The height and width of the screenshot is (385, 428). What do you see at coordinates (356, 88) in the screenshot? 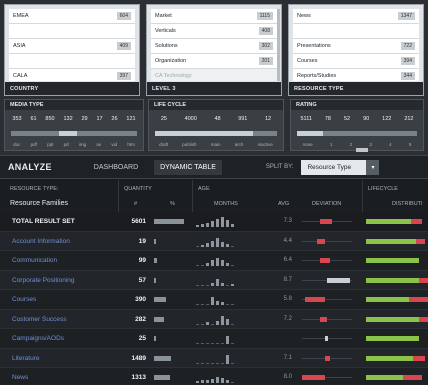
I see `resource-type-filter-caption: RESOURCE TYPE` at bounding box center [356, 88].